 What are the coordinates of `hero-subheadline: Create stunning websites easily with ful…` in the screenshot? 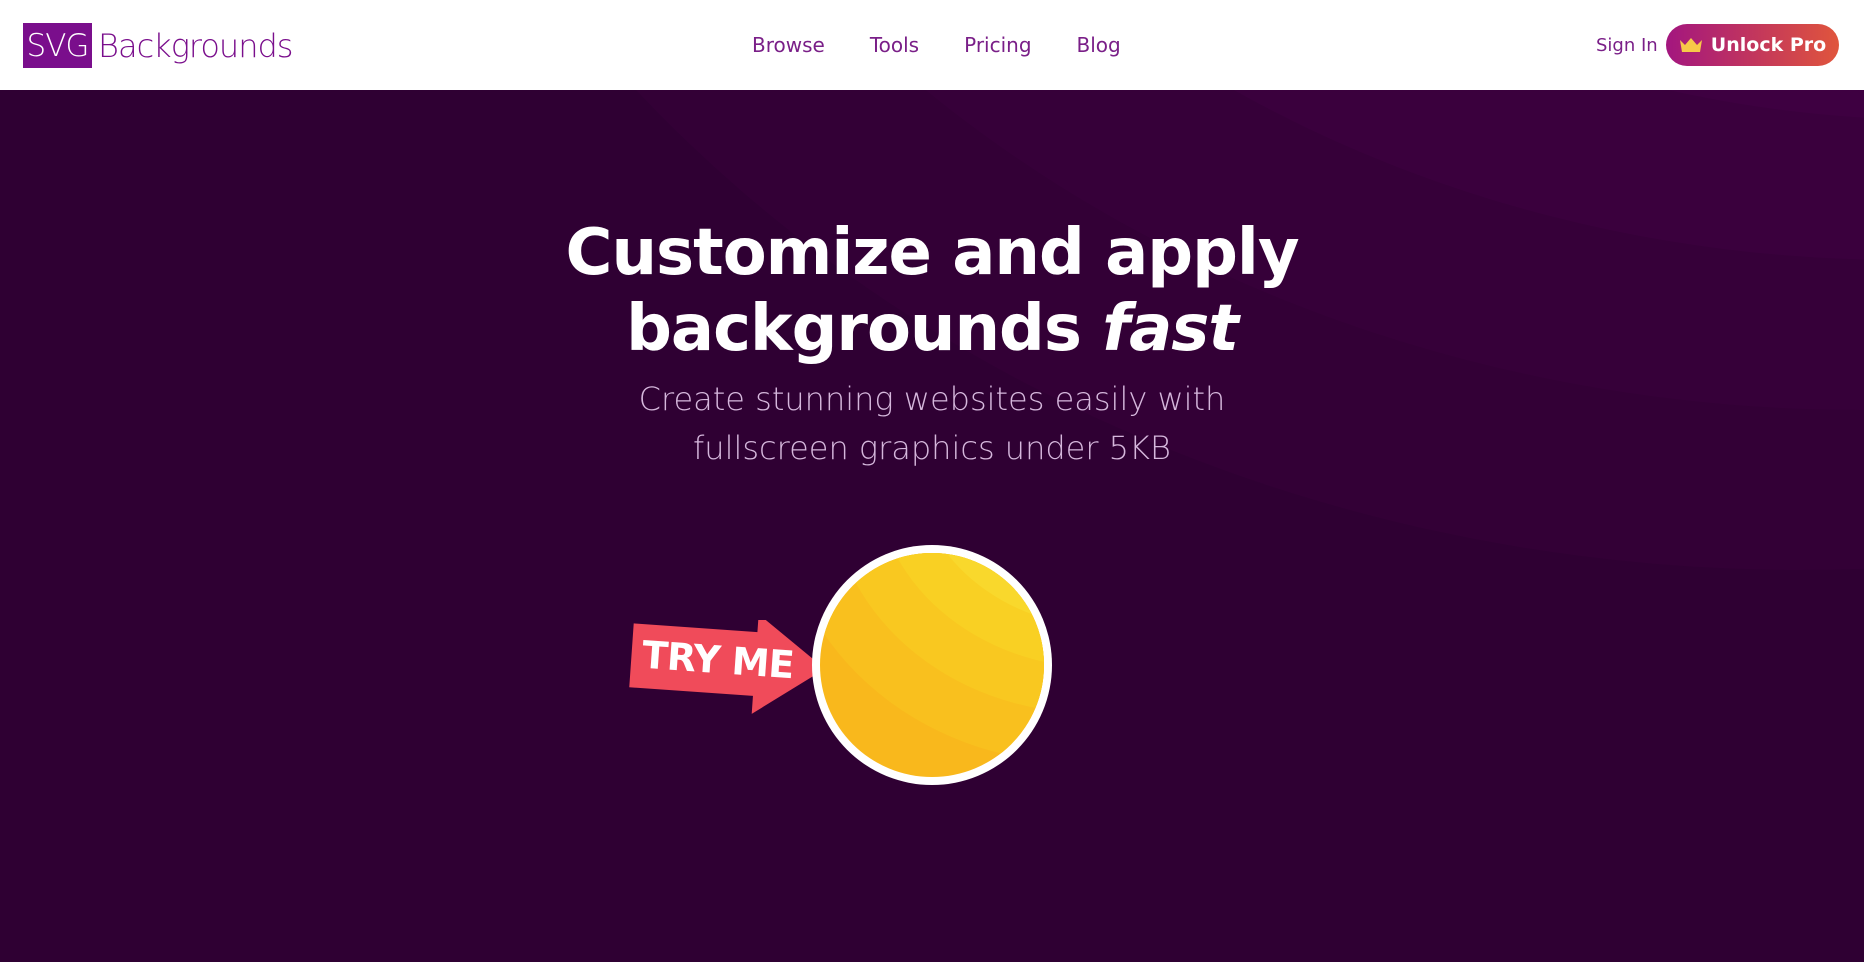 It's located at (932, 424).